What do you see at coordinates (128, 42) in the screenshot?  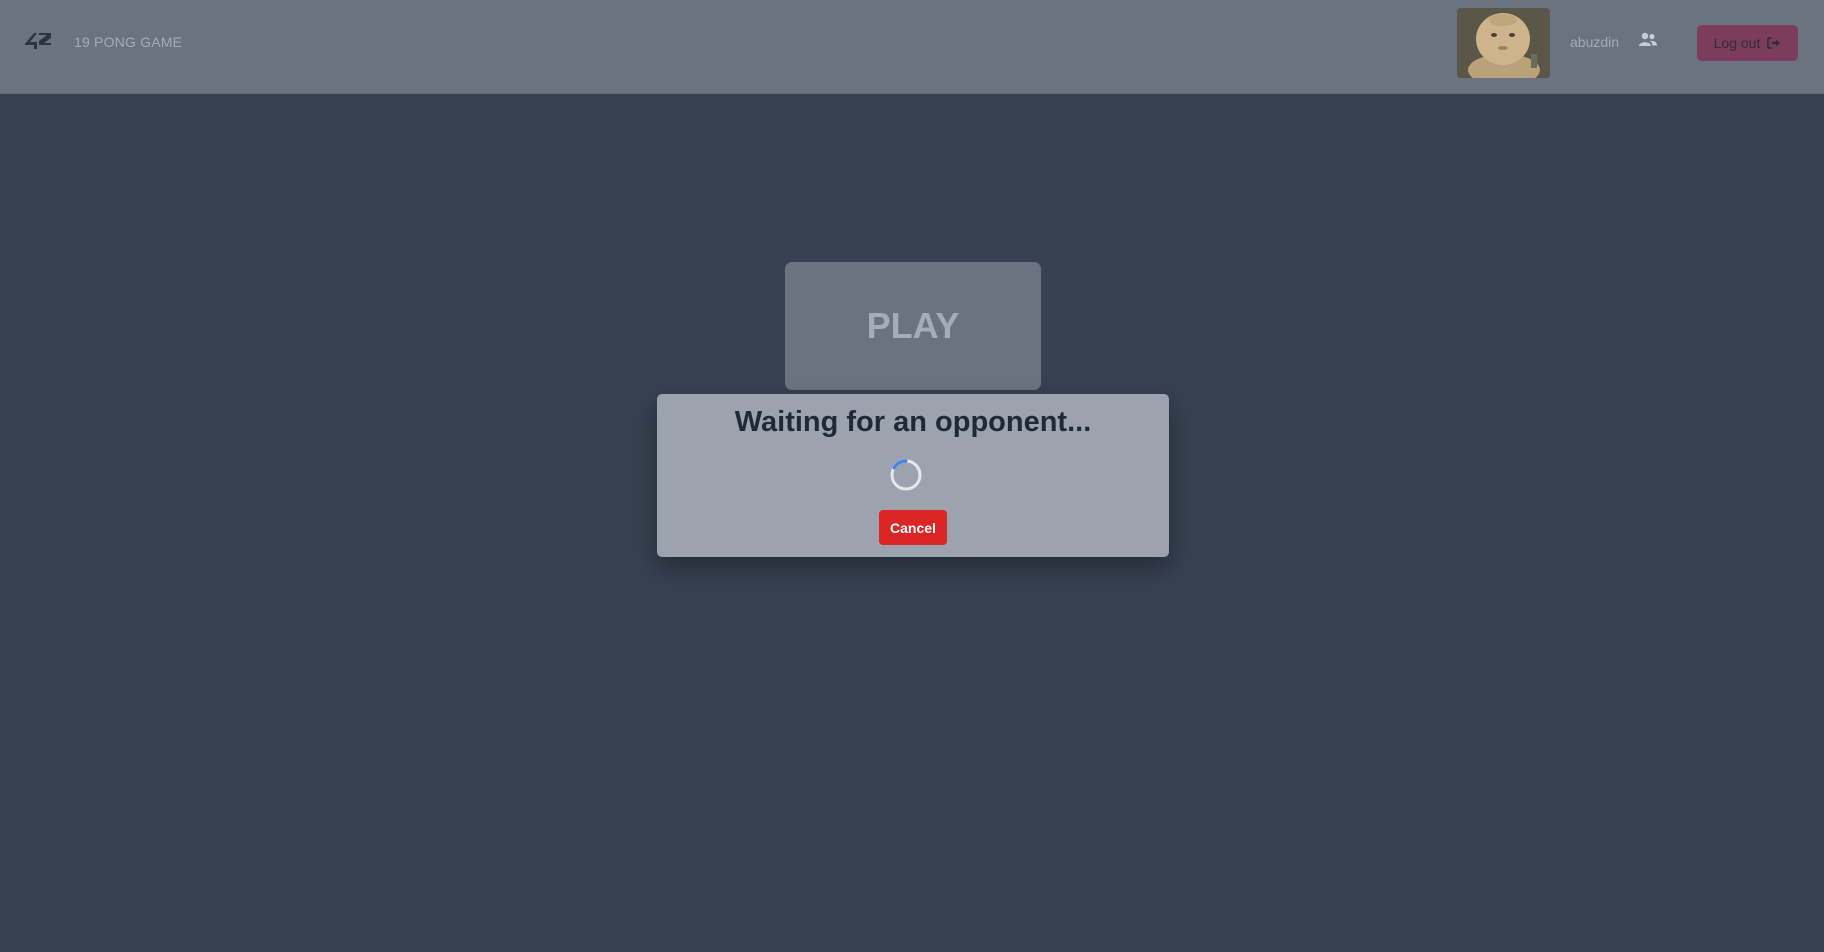 I see `app-title: 19 PONG GAME` at bounding box center [128, 42].